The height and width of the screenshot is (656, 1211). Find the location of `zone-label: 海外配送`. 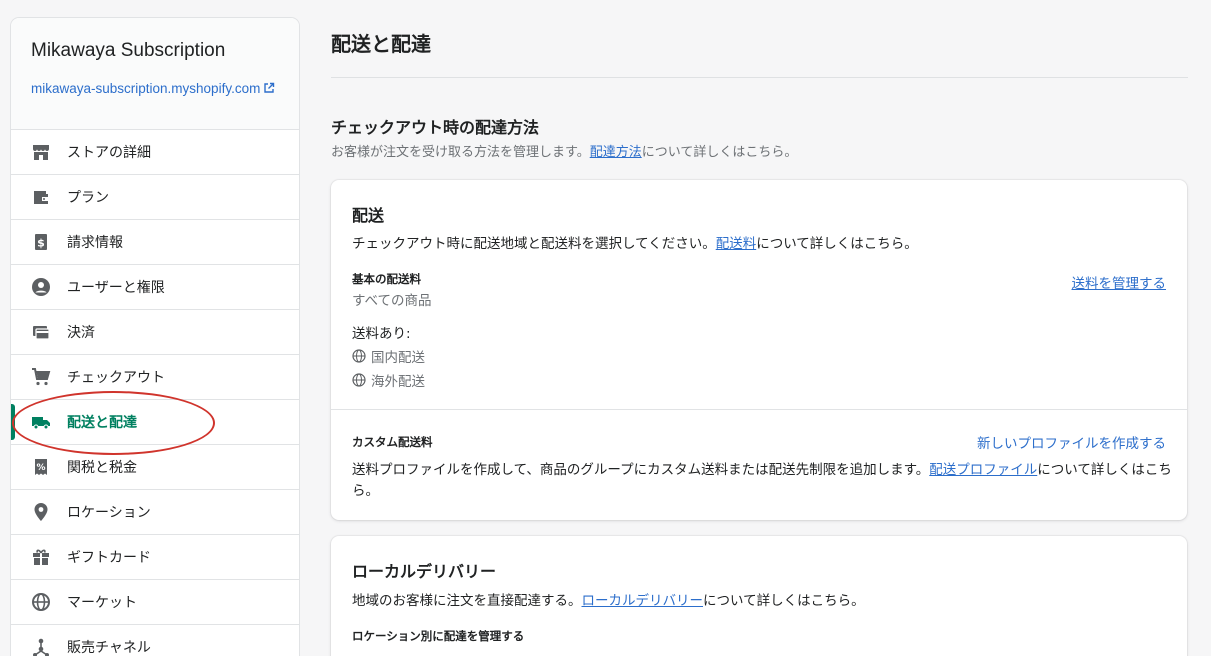

zone-label: 海外配送 is located at coordinates (398, 382).